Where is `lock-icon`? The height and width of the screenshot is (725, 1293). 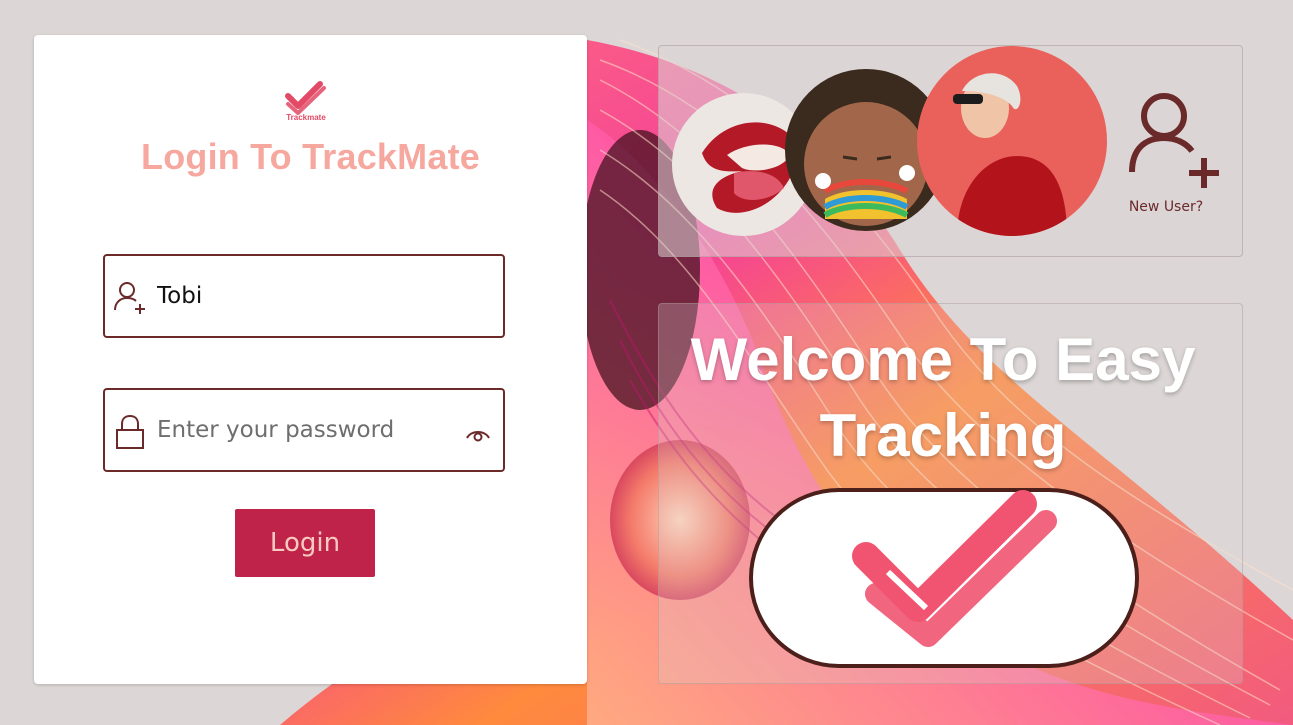 lock-icon is located at coordinates (130, 431).